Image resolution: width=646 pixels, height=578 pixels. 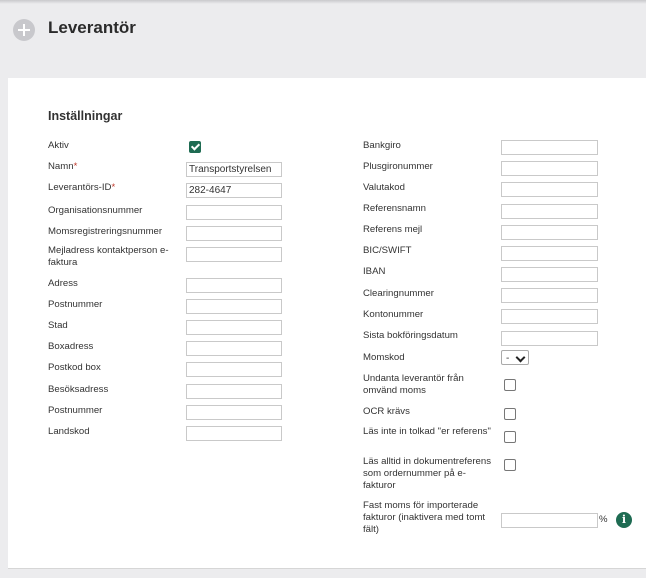 I want to click on label-plusgironummer: Plusgironummer, so click(x=430, y=167).